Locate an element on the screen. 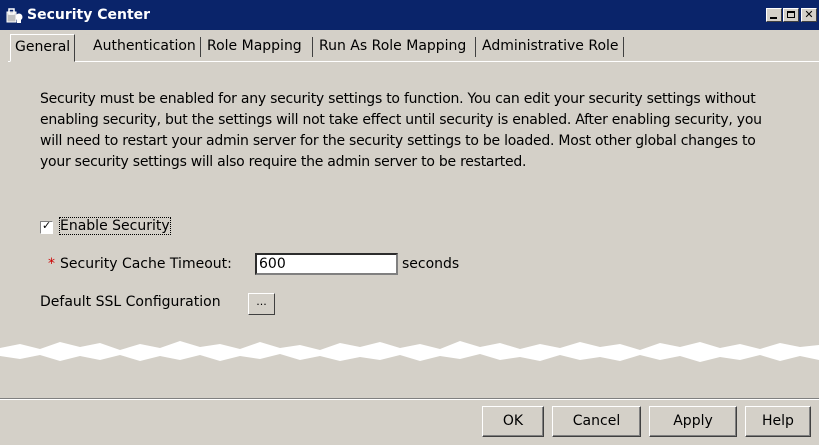  tab-run-as-role-mapping: Run As Role Mapping is located at coordinates (392, 46).